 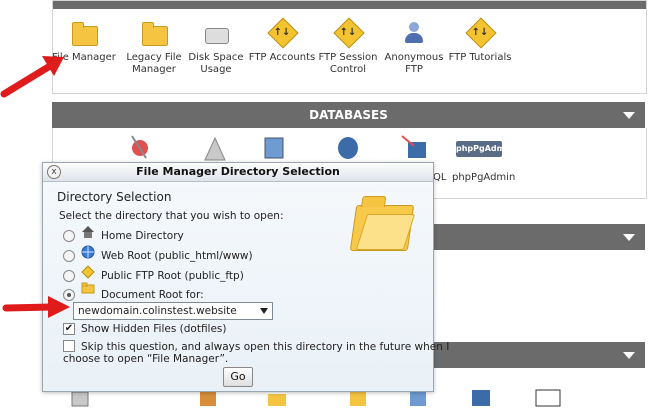 I want to click on ftp-tutorials-item: ↑↓ FTP Tutorials, so click(x=480, y=40).